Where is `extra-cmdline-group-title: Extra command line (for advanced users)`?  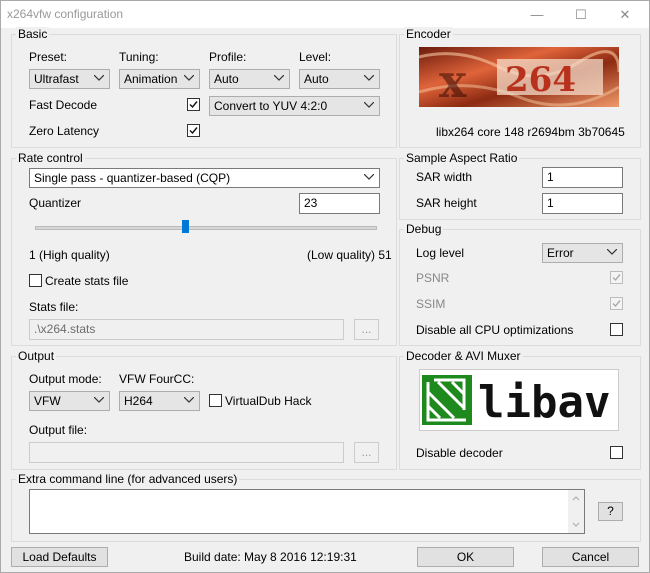
extra-cmdline-group-title: Extra command line (for advanced users) is located at coordinates (128, 479).